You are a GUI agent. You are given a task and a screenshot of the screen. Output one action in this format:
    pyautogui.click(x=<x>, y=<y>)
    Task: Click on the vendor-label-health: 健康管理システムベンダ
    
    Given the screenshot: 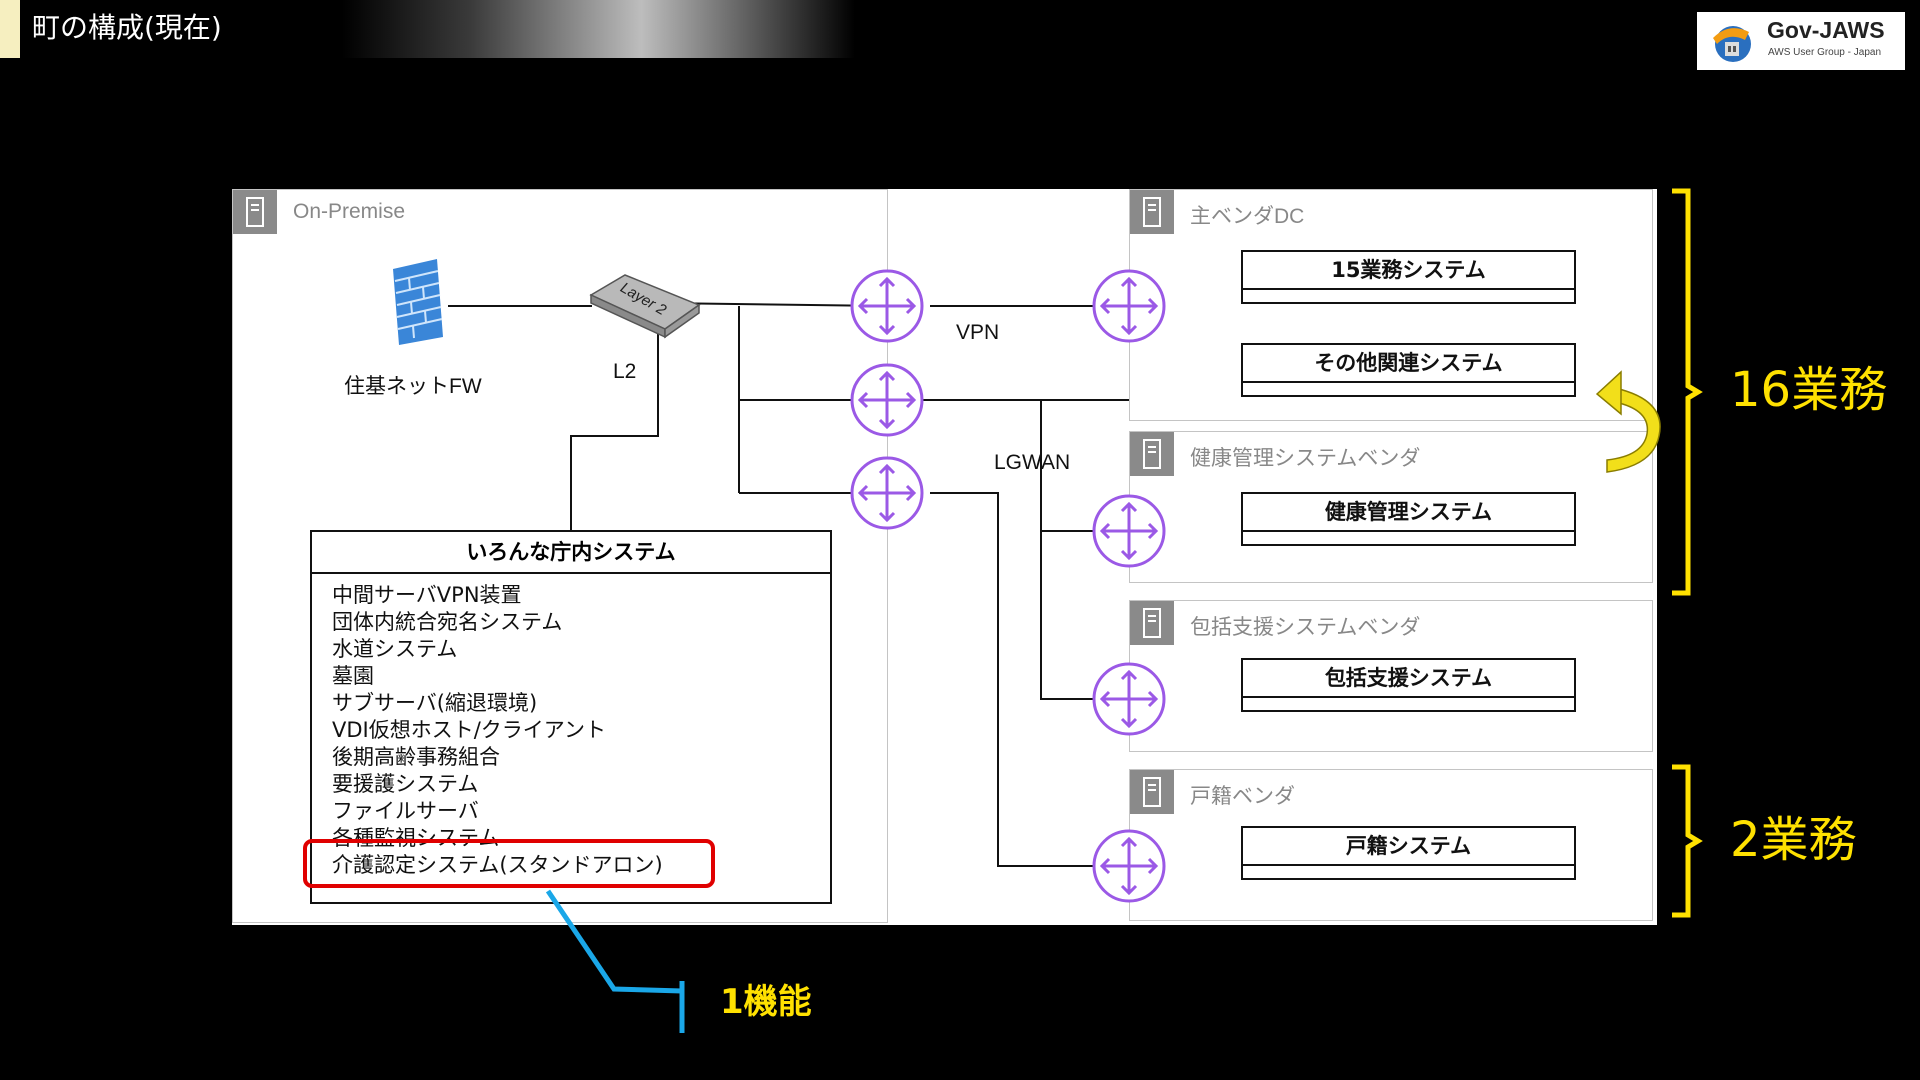 What is the action you would take?
    pyautogui.click(x=1305, y=458)
    